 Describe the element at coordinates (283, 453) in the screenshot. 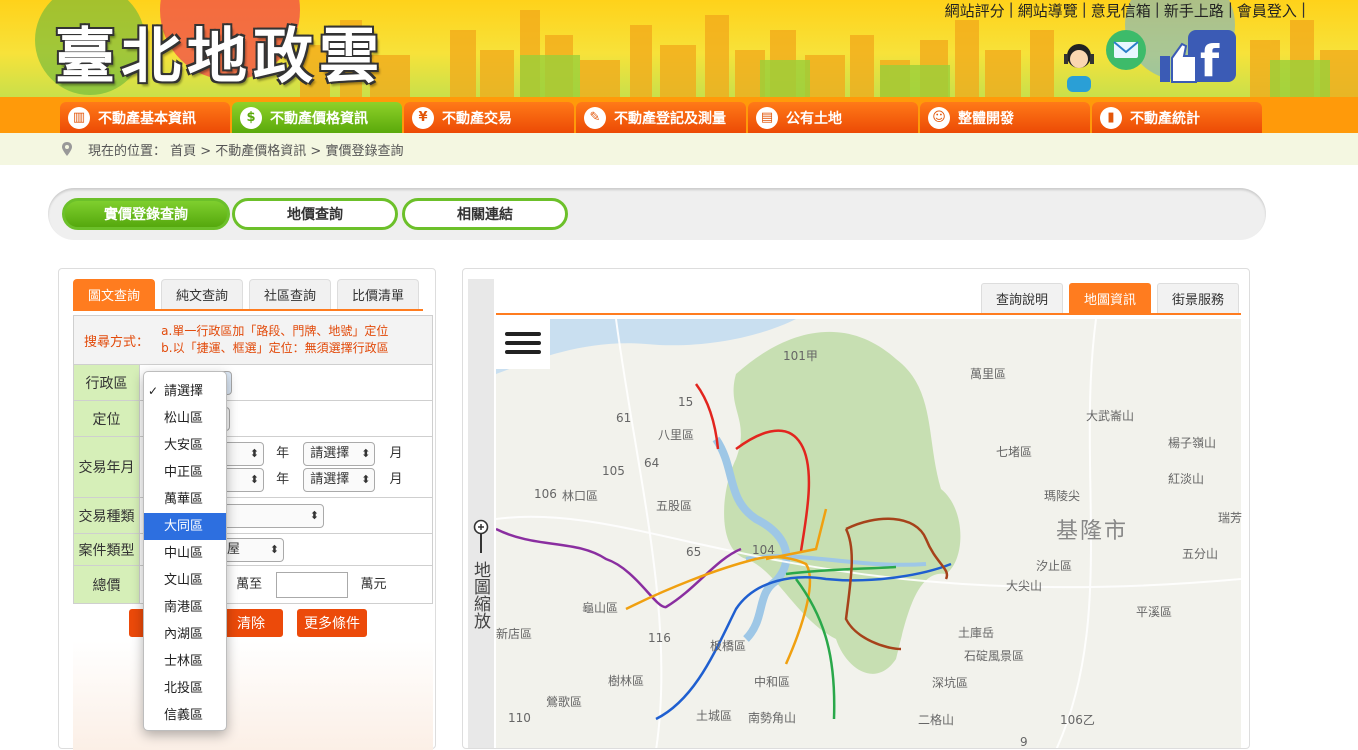

I see `start-year-unit: 年` at that location.